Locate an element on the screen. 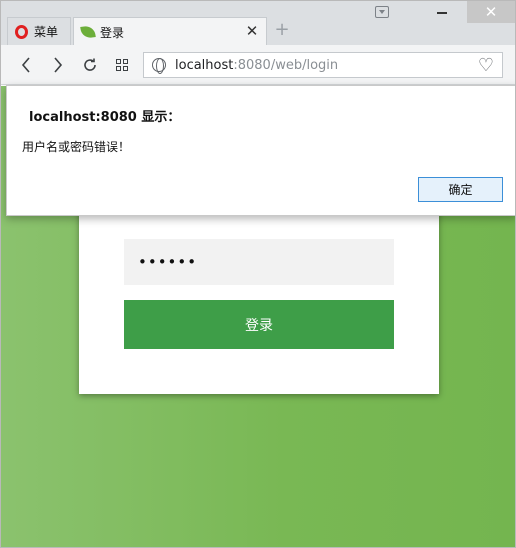  leaf-favicon-icon is located at coordinates (88, 32).